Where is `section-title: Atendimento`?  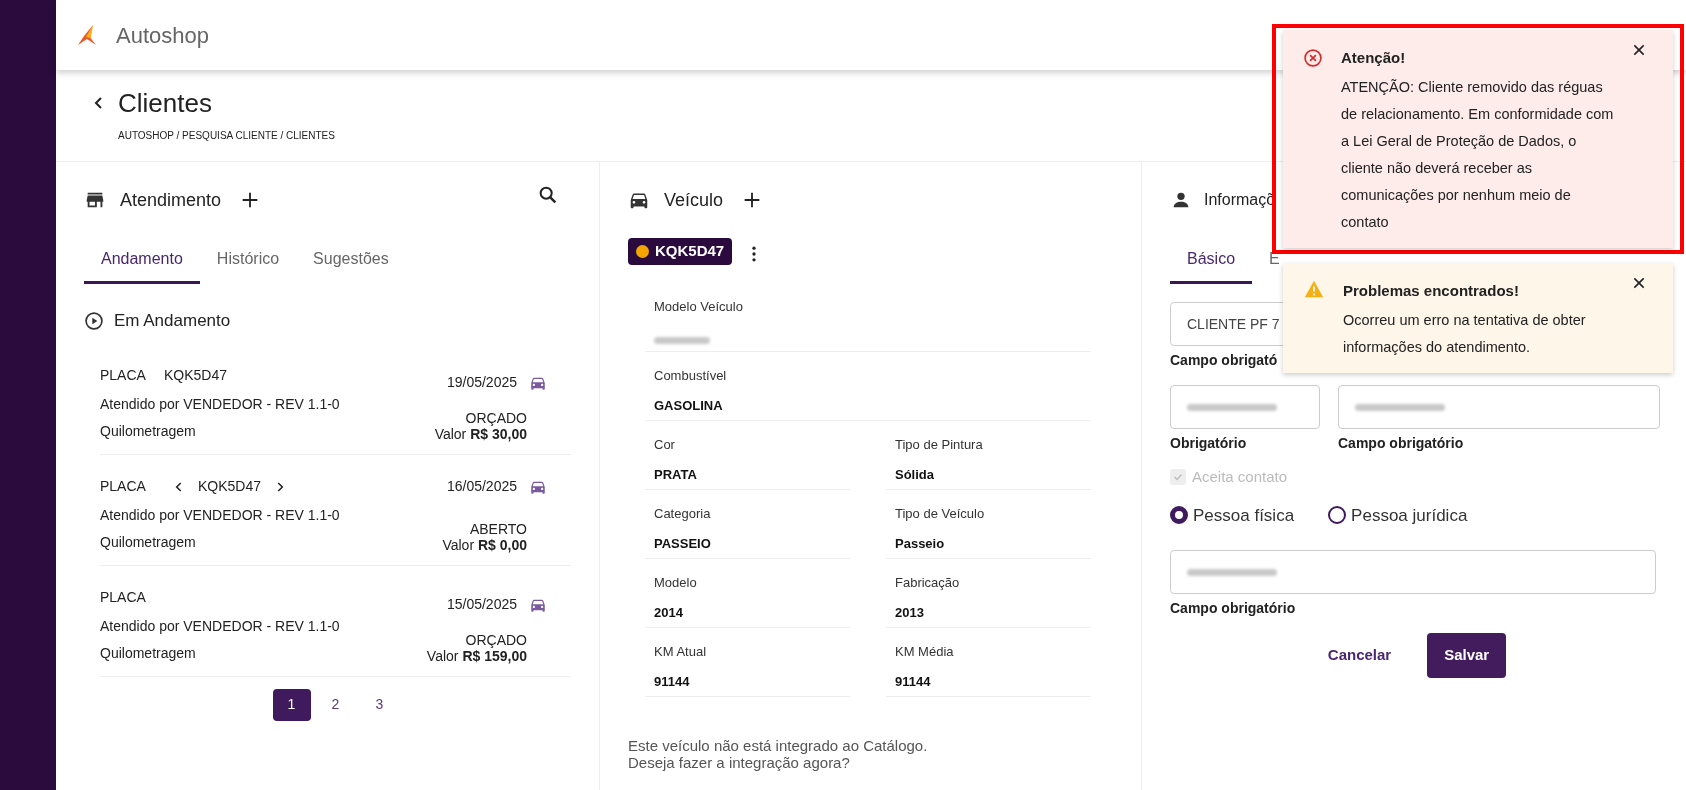
section-title: Atendimento is located at coordinates (171, 200).